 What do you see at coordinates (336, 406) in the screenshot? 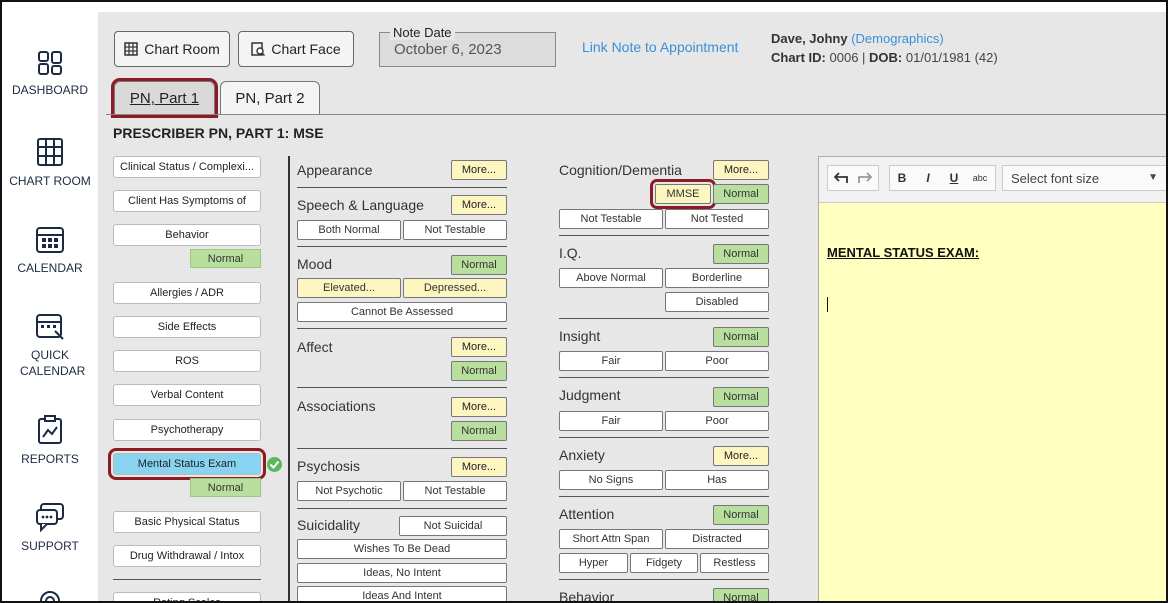
I see `associations-title: Associations` at bounding box center [336, 406].